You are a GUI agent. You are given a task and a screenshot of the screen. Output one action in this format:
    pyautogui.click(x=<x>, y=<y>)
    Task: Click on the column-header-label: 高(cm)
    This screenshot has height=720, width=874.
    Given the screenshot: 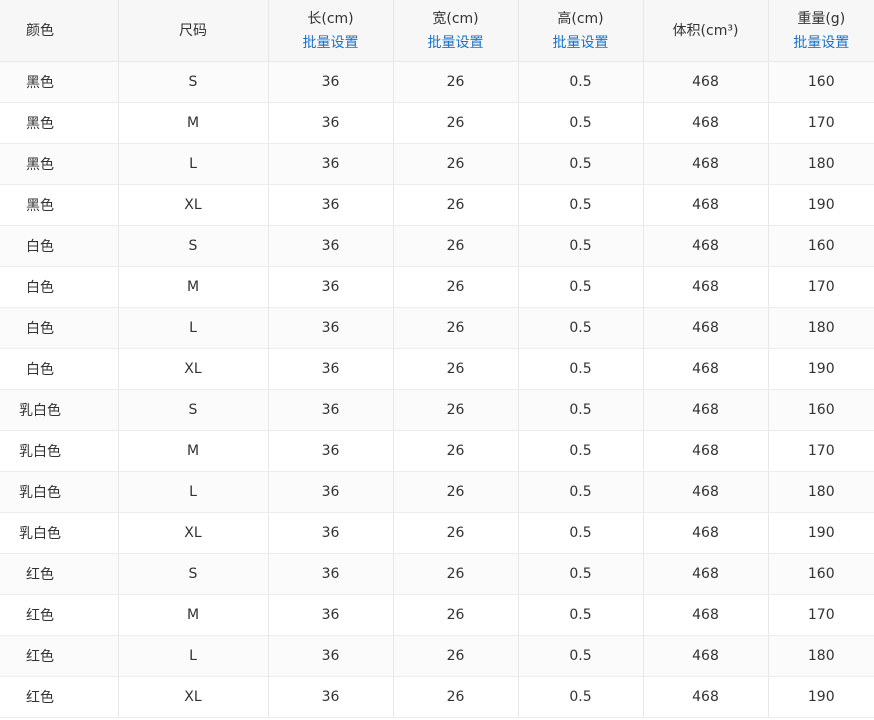 What is the action you would take?
    pyautogui.click(x=580, y=18)
    